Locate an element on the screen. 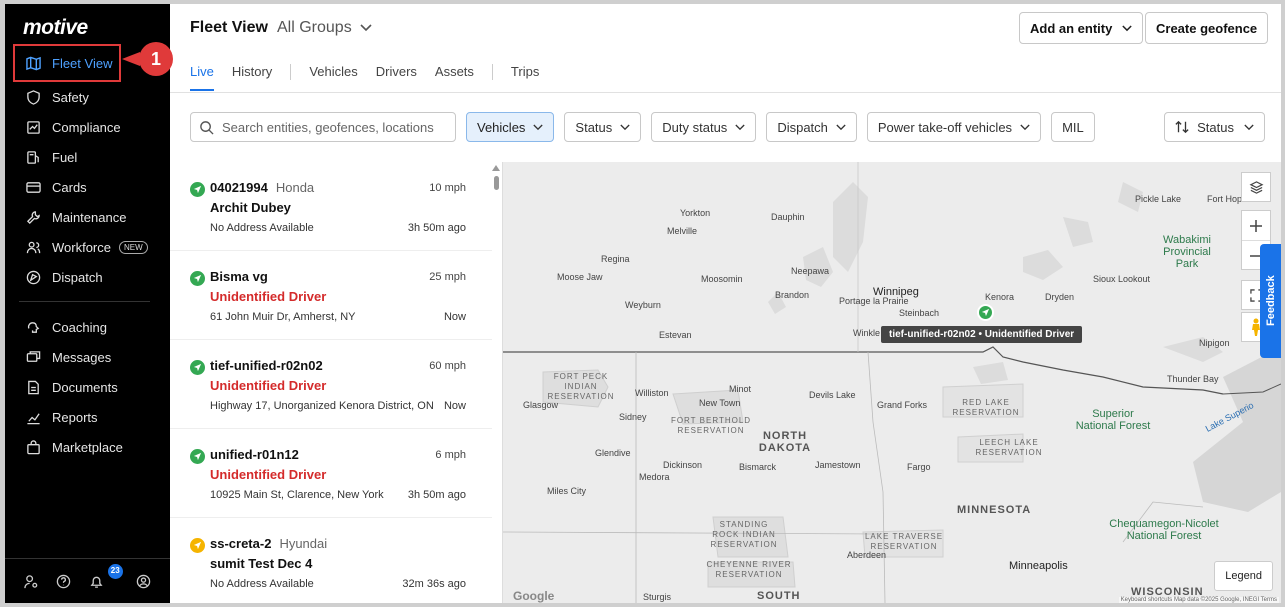  vehicle-make: Hyundai is located at coordinates (303, 543).